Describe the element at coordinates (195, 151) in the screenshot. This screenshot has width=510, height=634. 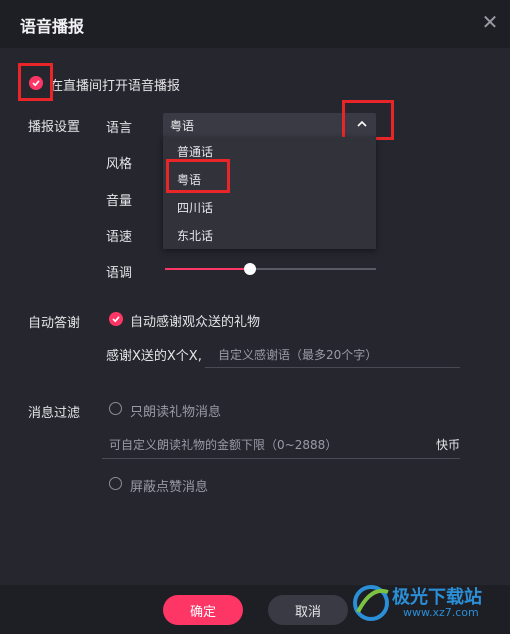
I see `language-option: 普通话` at that location.